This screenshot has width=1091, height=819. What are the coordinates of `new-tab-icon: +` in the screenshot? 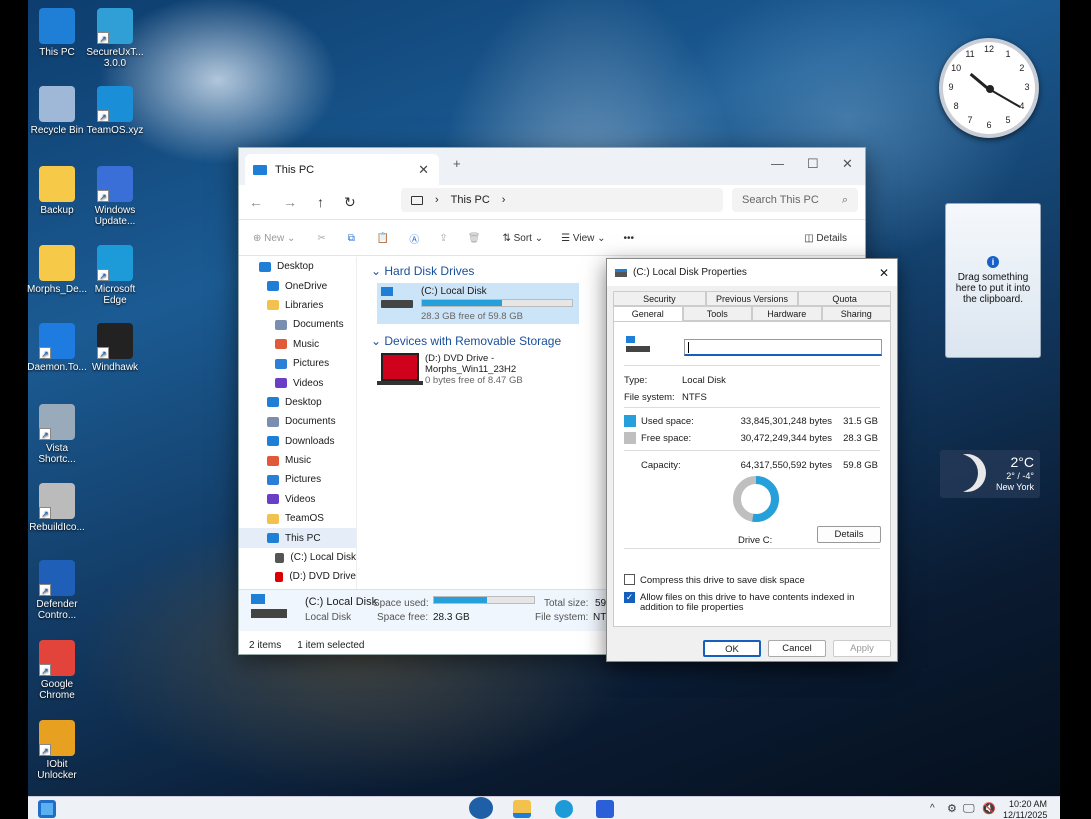 It's located at (457, 163).